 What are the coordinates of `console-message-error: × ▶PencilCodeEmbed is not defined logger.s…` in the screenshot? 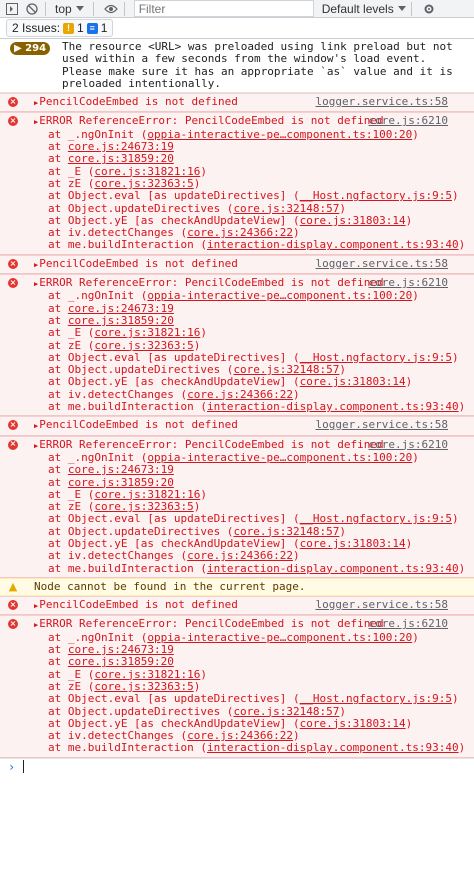 It's located at (237, 103).